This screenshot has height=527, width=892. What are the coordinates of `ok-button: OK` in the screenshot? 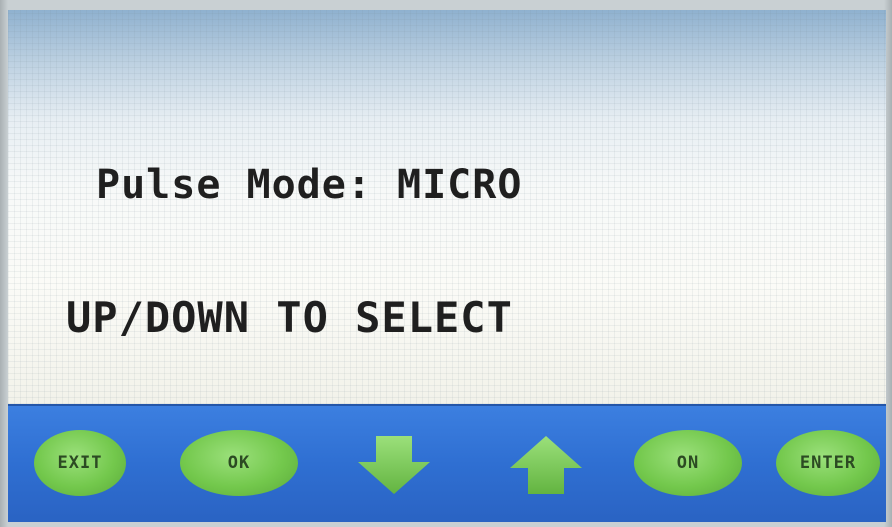 It's located at (239, 463).